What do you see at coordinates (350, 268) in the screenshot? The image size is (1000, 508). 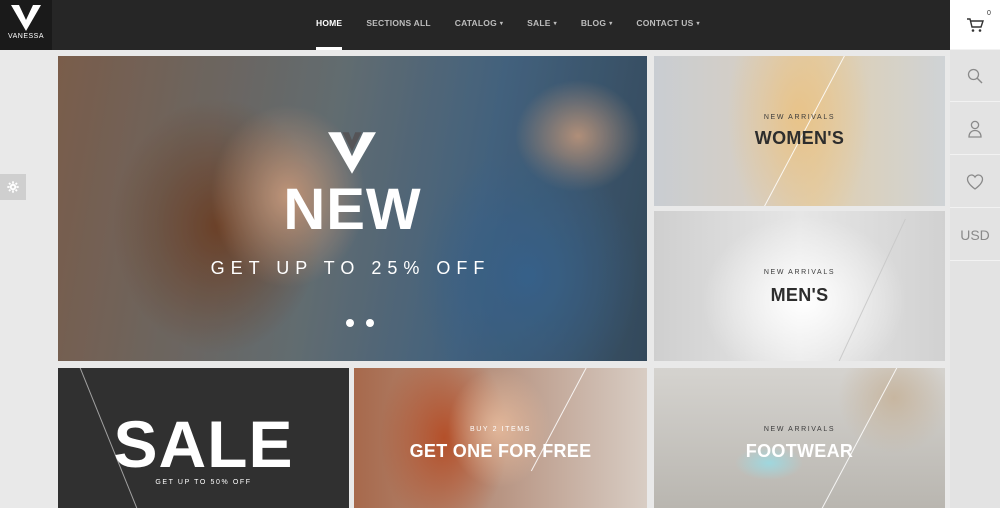 I see `hero-subtitle: GET UP TO 25% OFF` at bounding box center [350, 268].